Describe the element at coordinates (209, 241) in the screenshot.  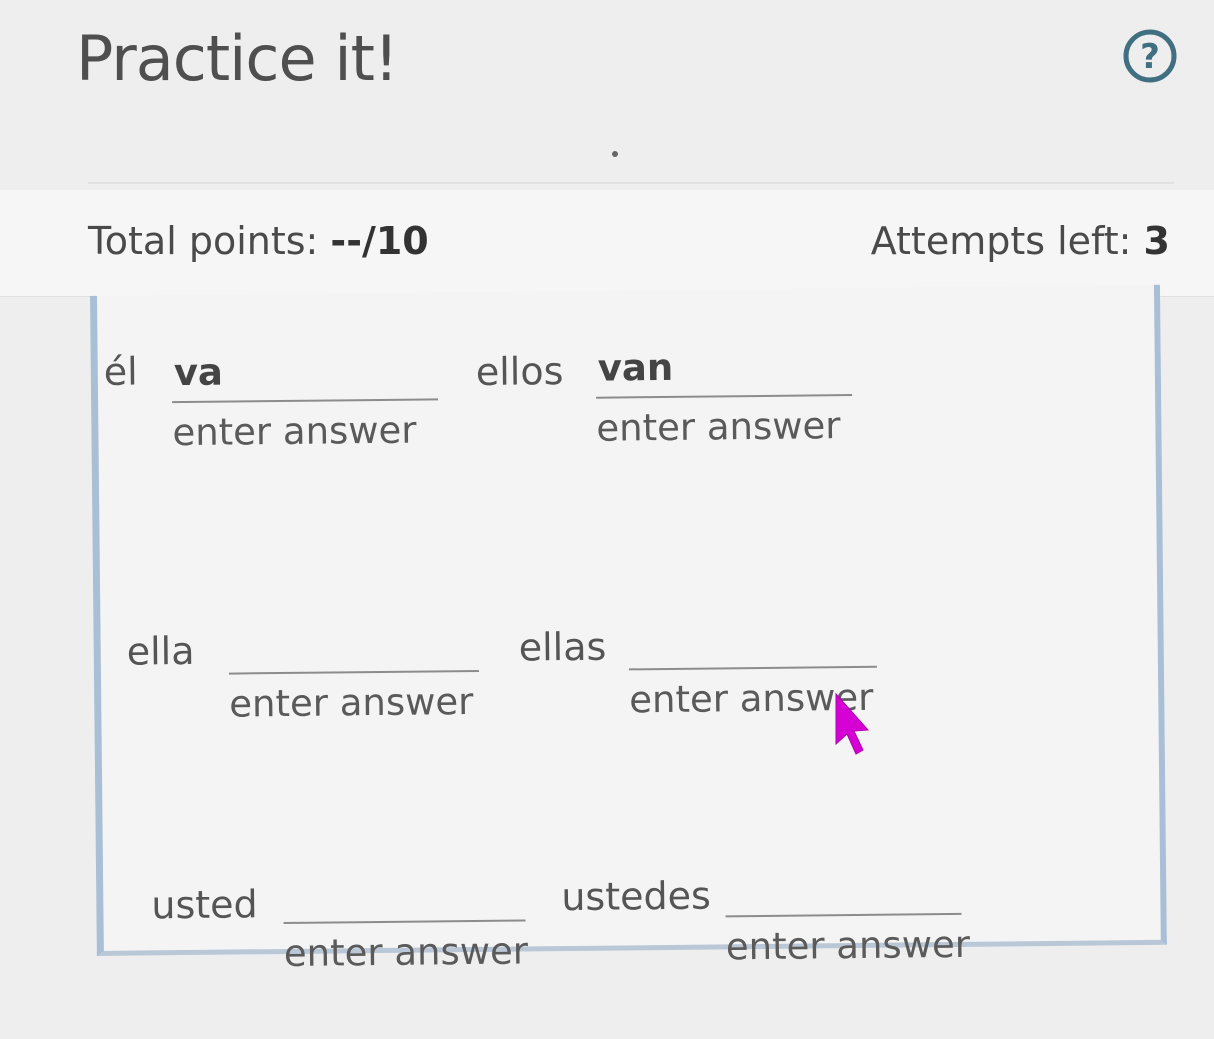
I see `total-points-label: Total points:` at that location.